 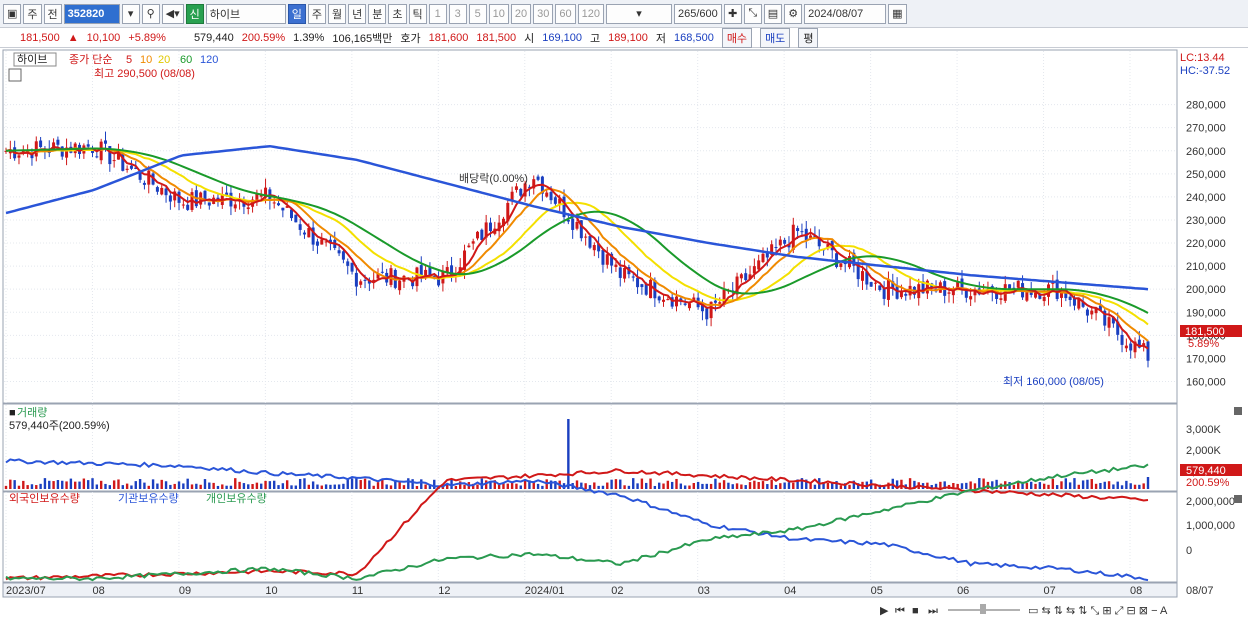 I want to click on date-input: 2024/08/07, so click(x=845, y=13).